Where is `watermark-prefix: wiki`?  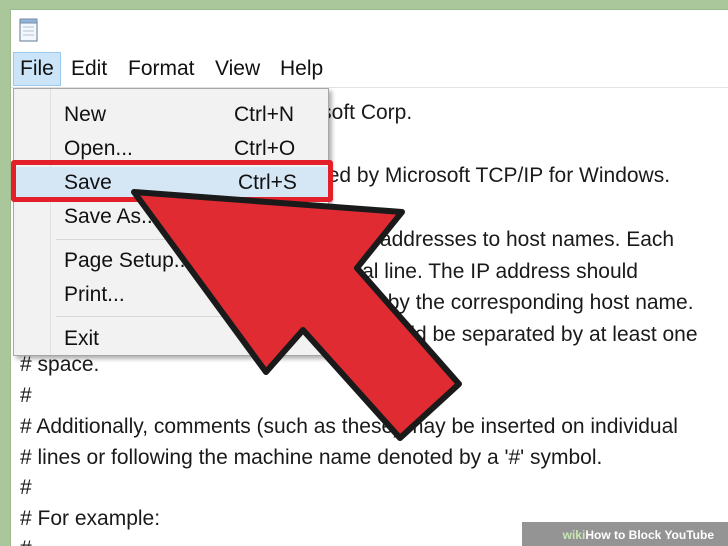
watermark-prefix: wiki is located at coordinates (574, 535).